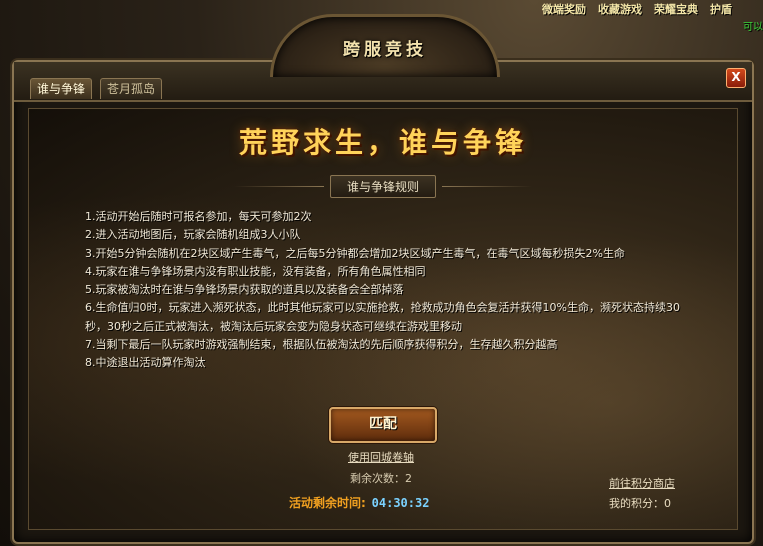 The width and height of the screenshot is (763, 546). I want to click on hud-item-favorite: 收藏游戏, so click(620, 9).